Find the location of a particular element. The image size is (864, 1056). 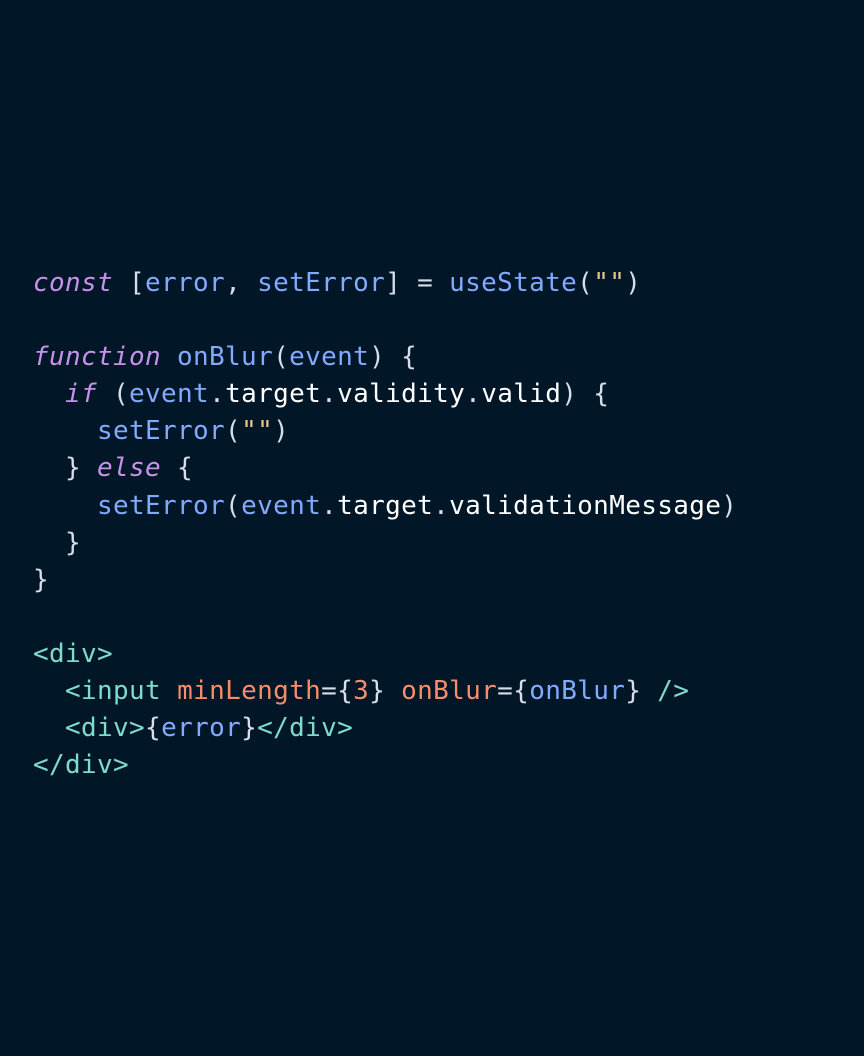

code-token-attr: onBlur is located at coordinates (449, 691).